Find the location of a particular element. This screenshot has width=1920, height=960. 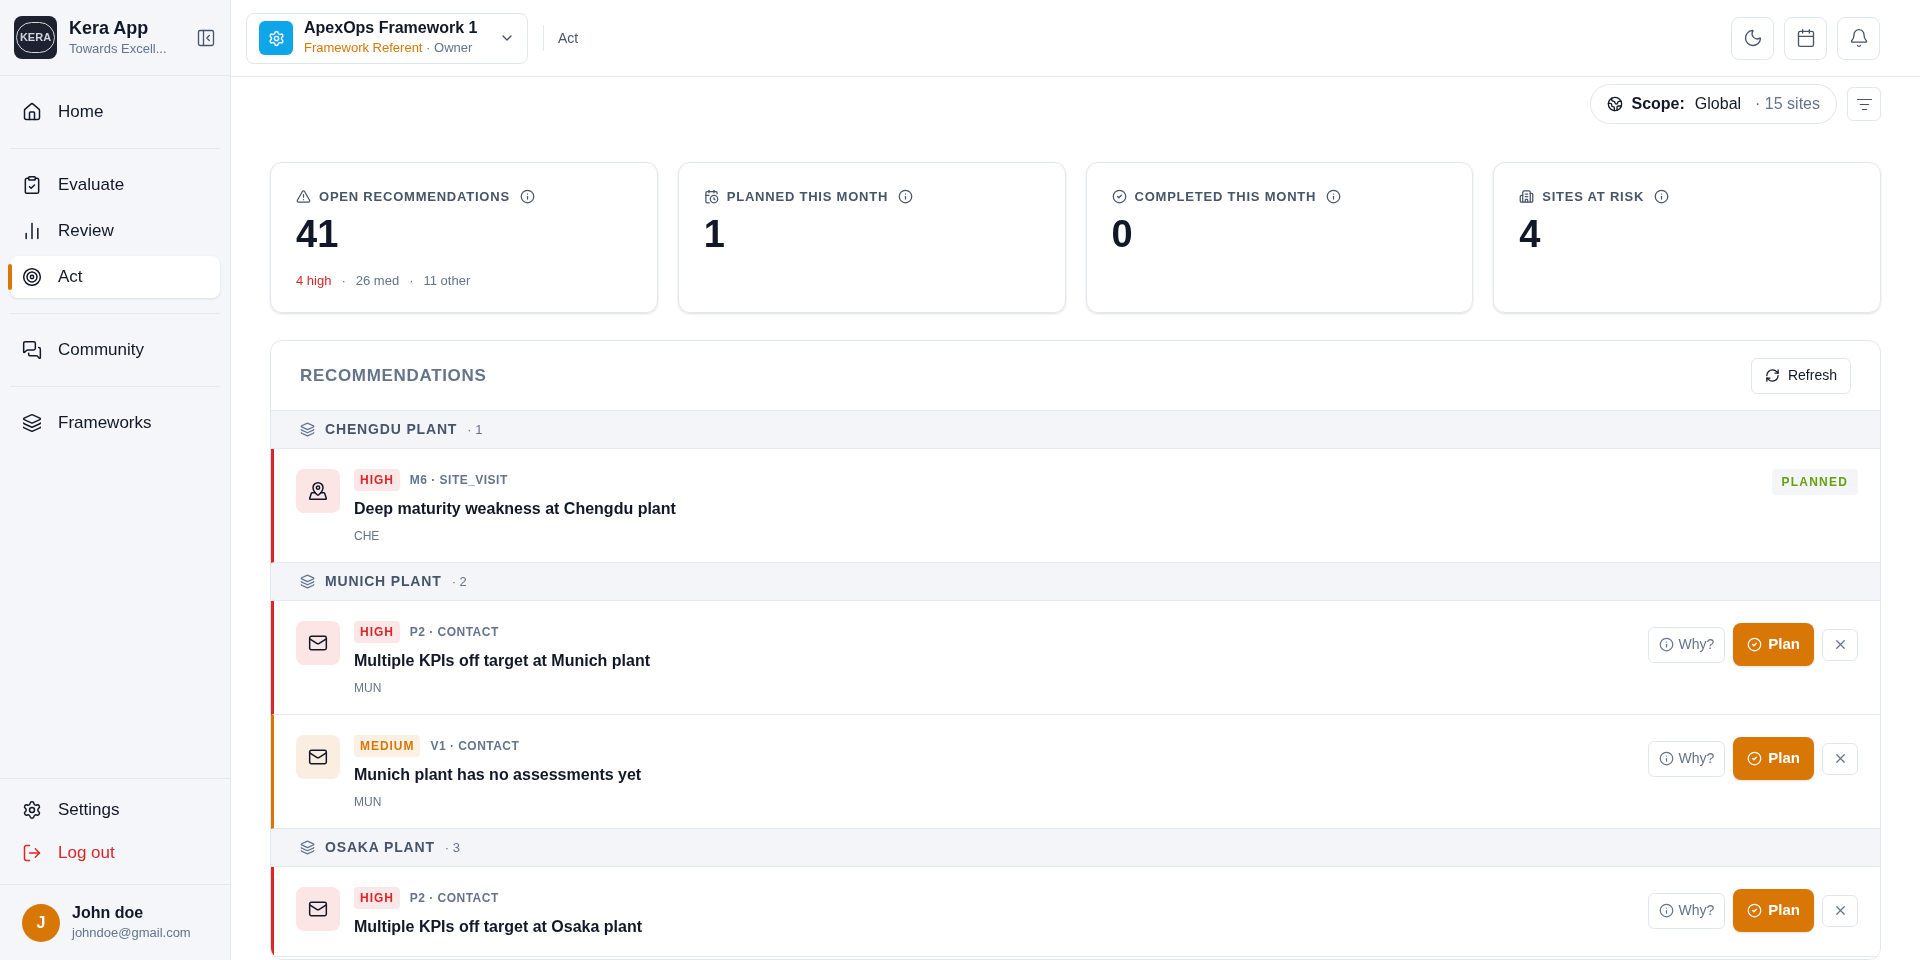

theme-toggle-button is located at coordinates (1752, 38).